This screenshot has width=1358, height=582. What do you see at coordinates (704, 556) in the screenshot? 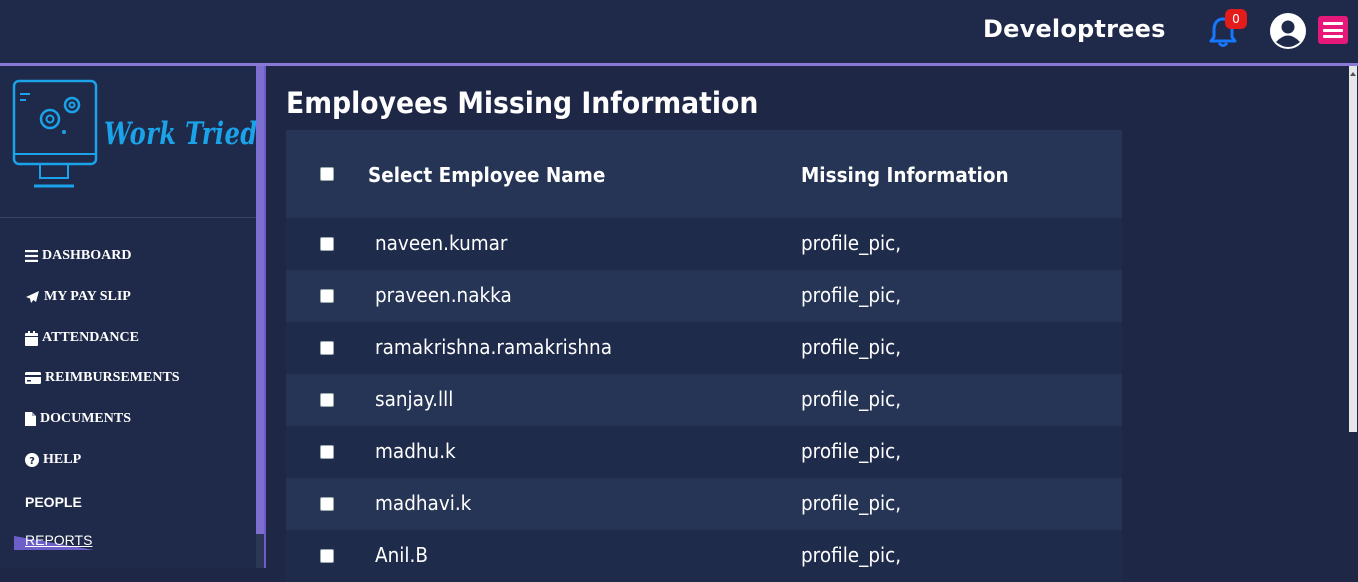
I see `table-row: Anil.B profile_pic,` at bounding box center [704, 556].